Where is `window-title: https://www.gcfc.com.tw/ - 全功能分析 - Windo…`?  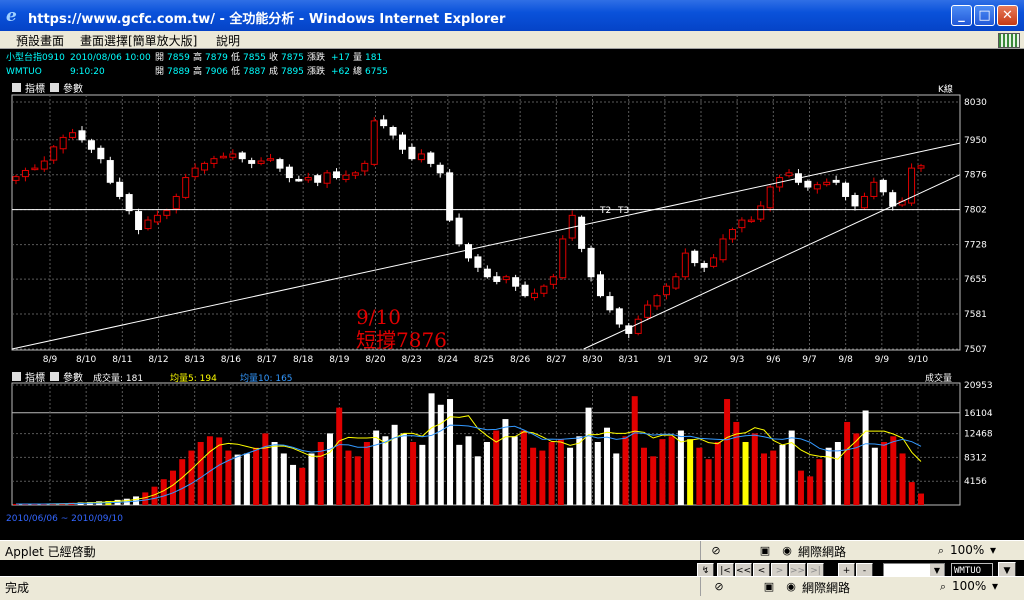
window-title: https://www.gcfc.com.tw/ - 全功能分析 - Windo… is located at coordinates (267, 19).